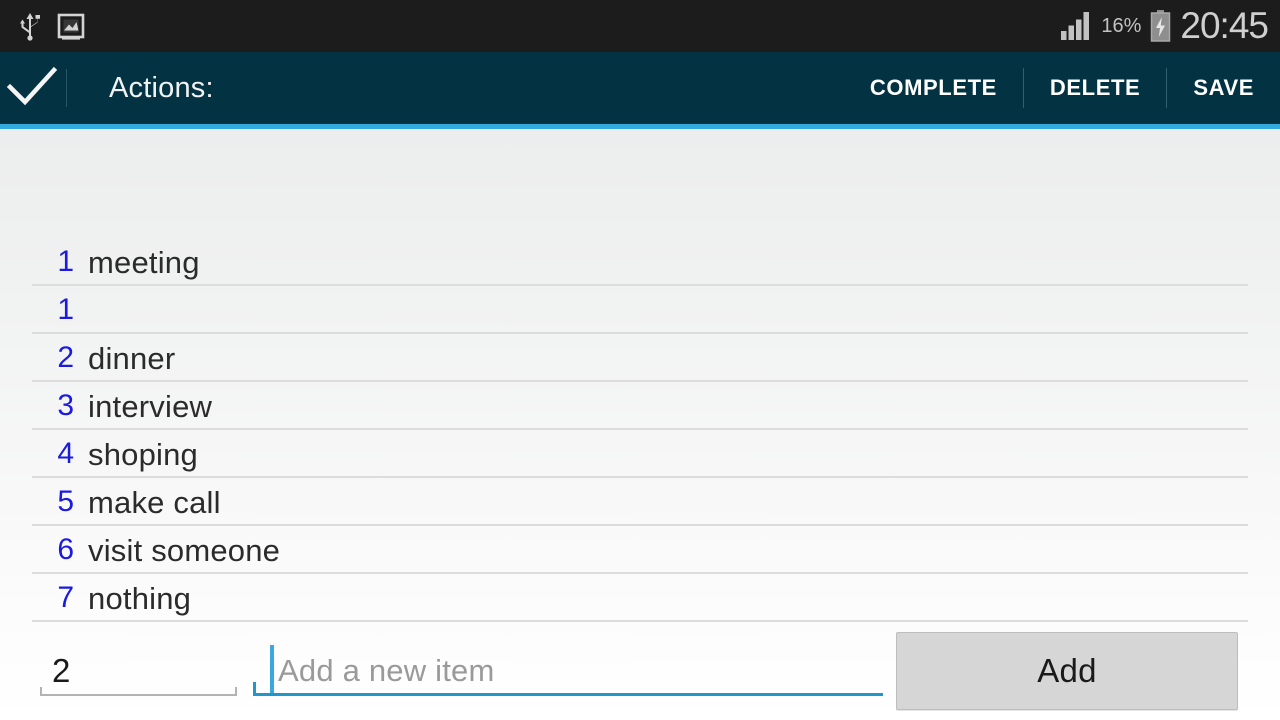 The width and height of the screenshot is (1280, 720). Describe the element at coordinates (1095, 88) in the screenshot. I see `delete-button: DELETE` at that location.